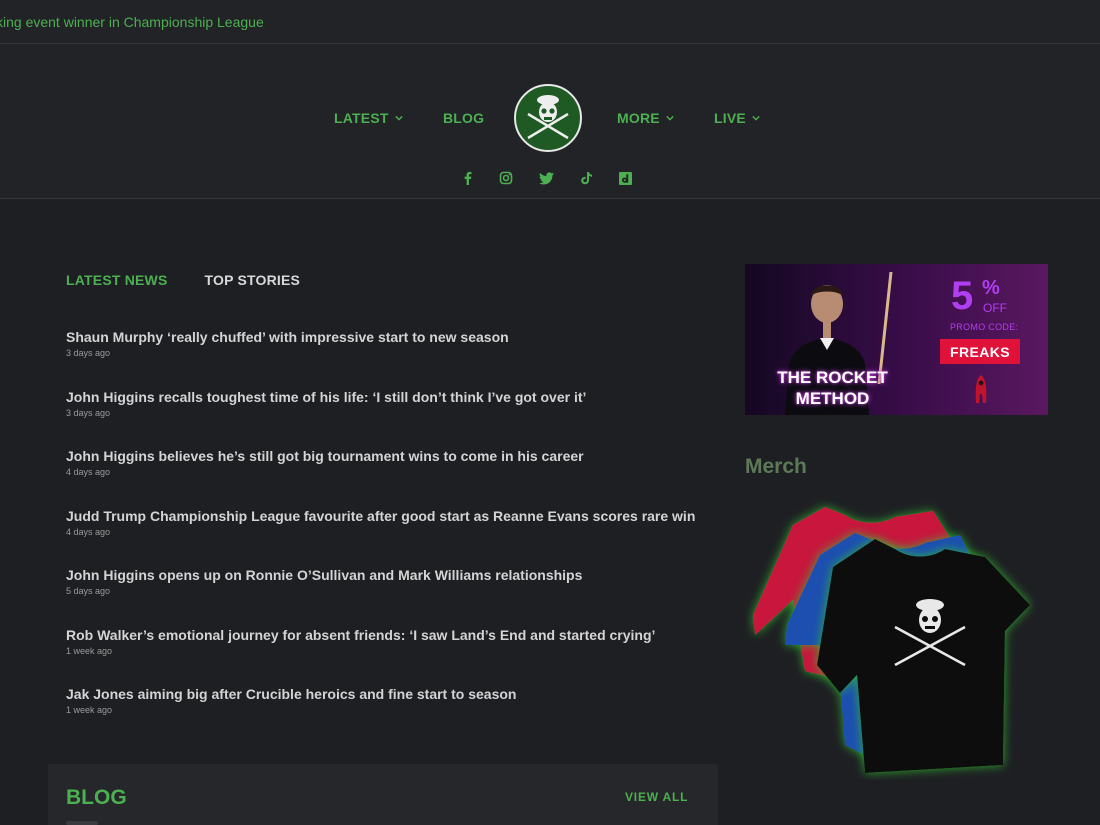  Describe the element at coordinates (586, 178) in the screenshot. I see `tiktok-icon` at that location.